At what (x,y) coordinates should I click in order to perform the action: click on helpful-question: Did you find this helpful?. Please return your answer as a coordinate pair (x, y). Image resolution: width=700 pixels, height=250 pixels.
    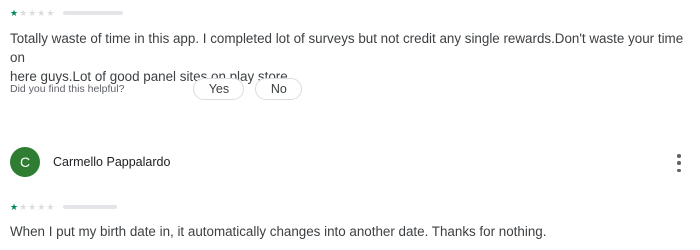
    Looking at the image, I should click on (67, 89).